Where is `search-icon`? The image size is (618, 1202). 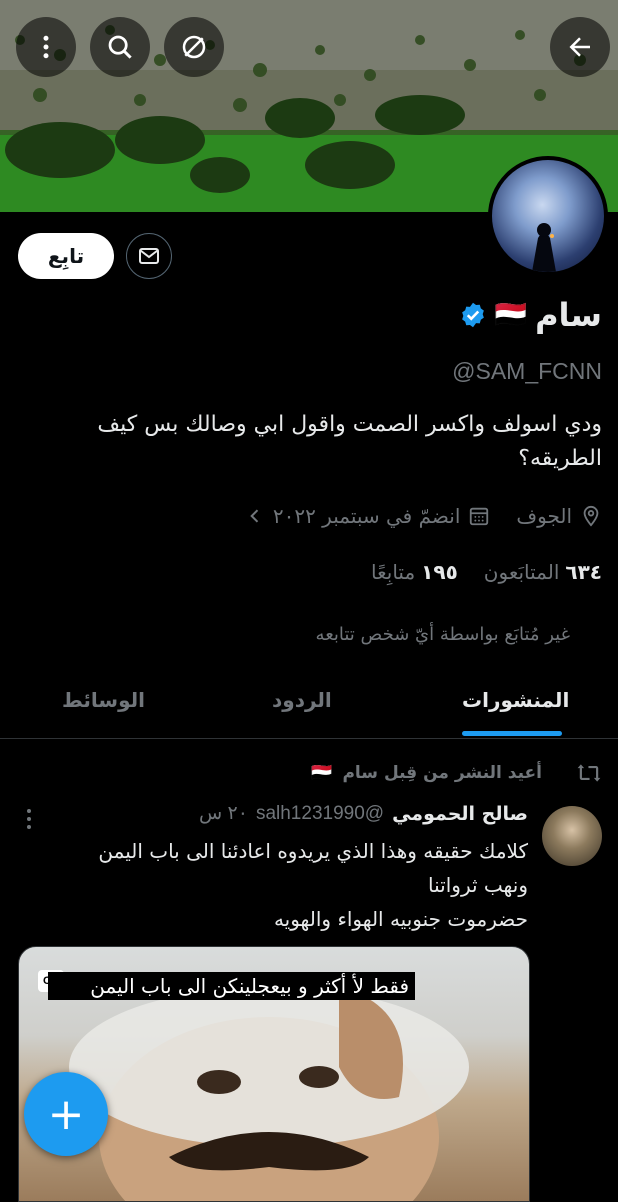 search-icon is located at coordinates (120, 47).